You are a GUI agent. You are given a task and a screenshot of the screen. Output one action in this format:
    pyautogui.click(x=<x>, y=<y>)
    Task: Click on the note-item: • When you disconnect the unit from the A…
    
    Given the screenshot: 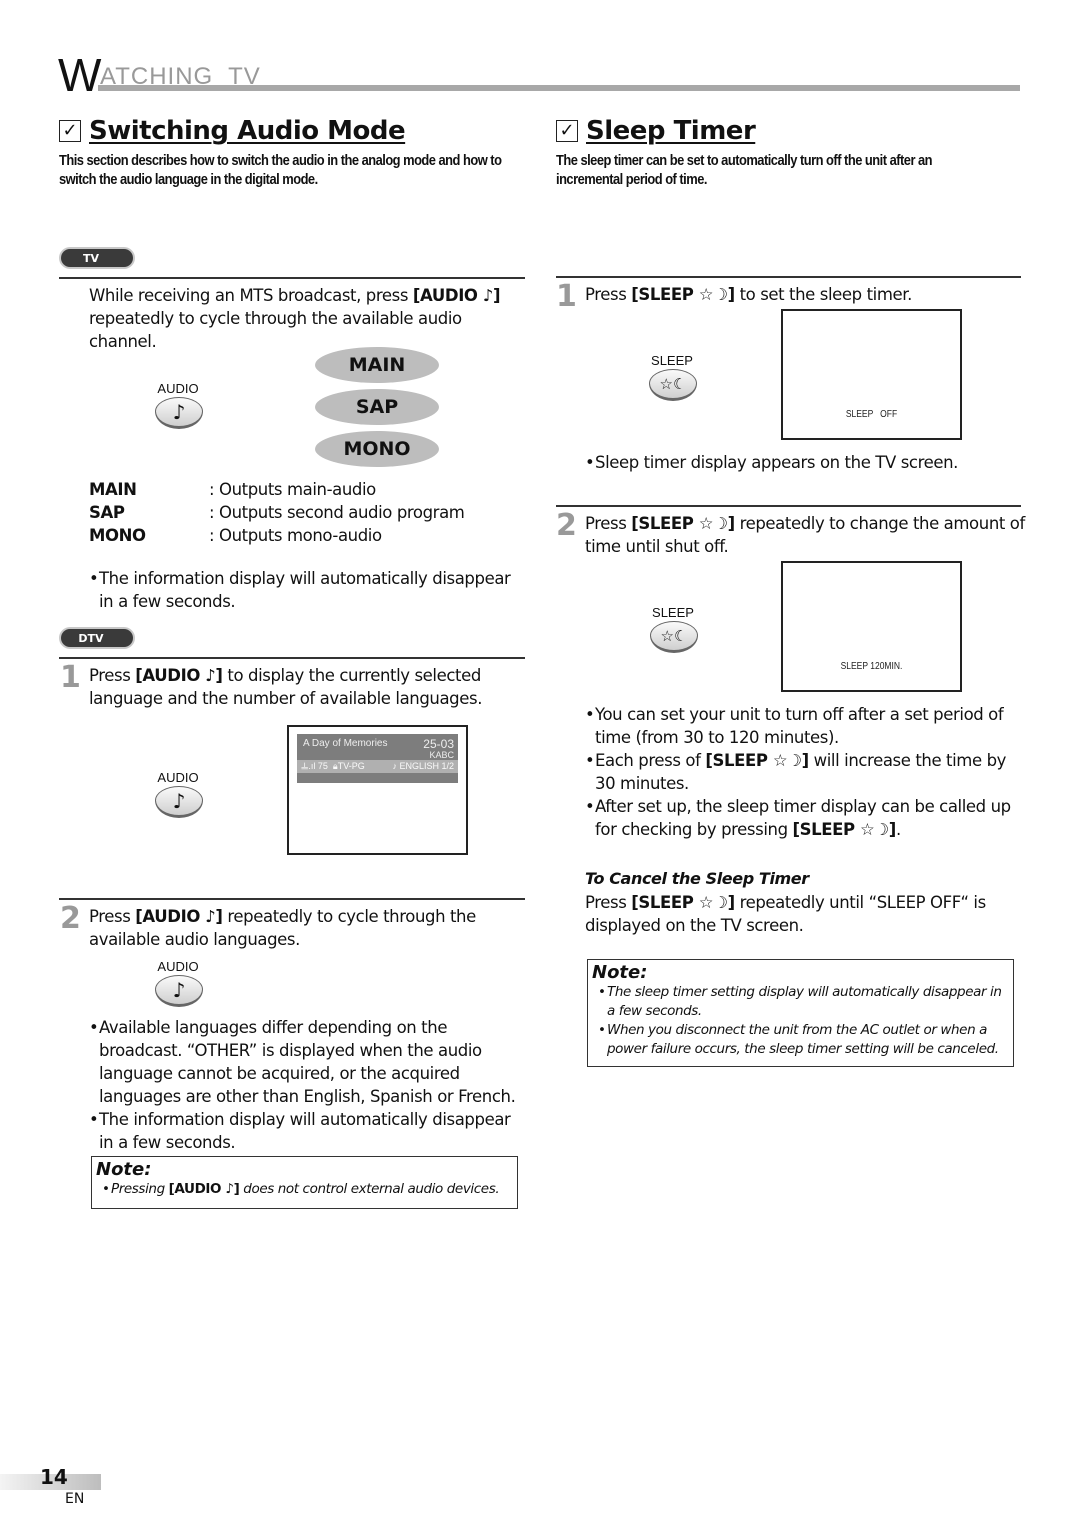 What is the action you would take?
    pyautogui.click(x=798, y=1039)
    